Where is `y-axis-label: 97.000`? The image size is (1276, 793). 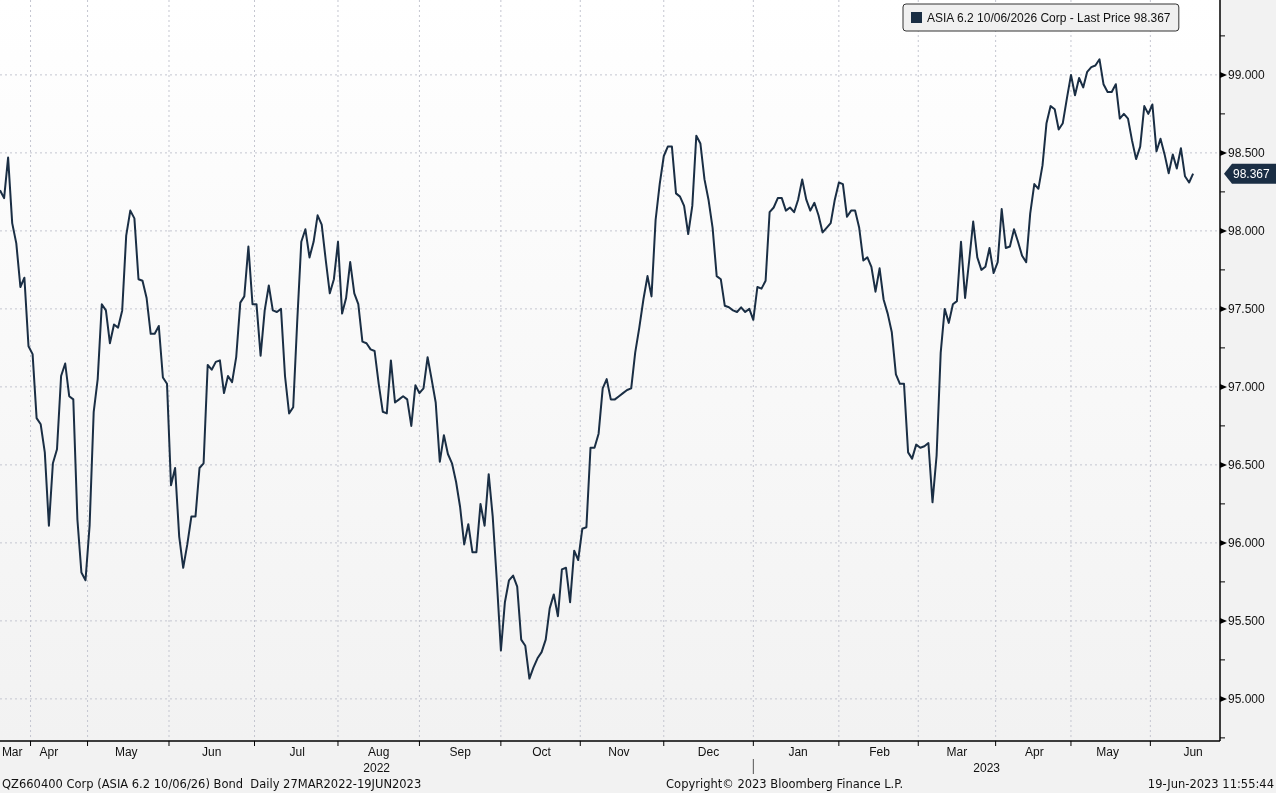 y-axis-label: 97.000 is located at coordinates (1246, 387).